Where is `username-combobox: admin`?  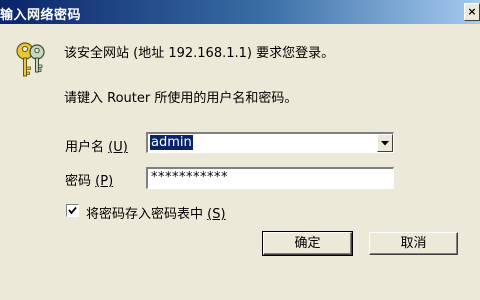
username-combobox: admin is located at coordinates (270, 142).